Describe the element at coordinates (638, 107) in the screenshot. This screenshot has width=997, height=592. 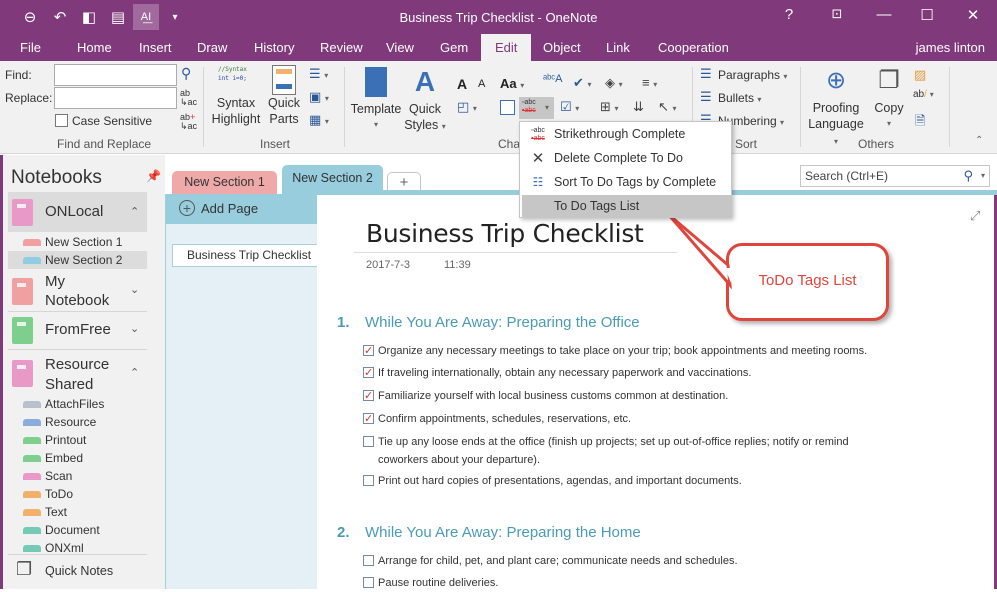
I see `sort-icon: ⇊` at that location.